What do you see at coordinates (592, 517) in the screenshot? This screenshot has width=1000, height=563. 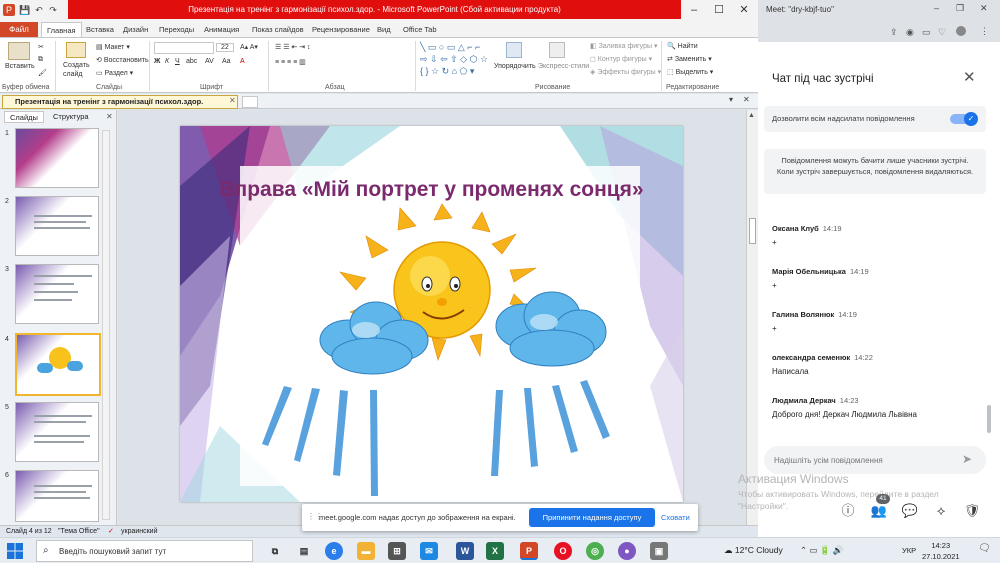 I see `stop-sharing-button: Припинити надання доступу` at bounding box center [592, 517].